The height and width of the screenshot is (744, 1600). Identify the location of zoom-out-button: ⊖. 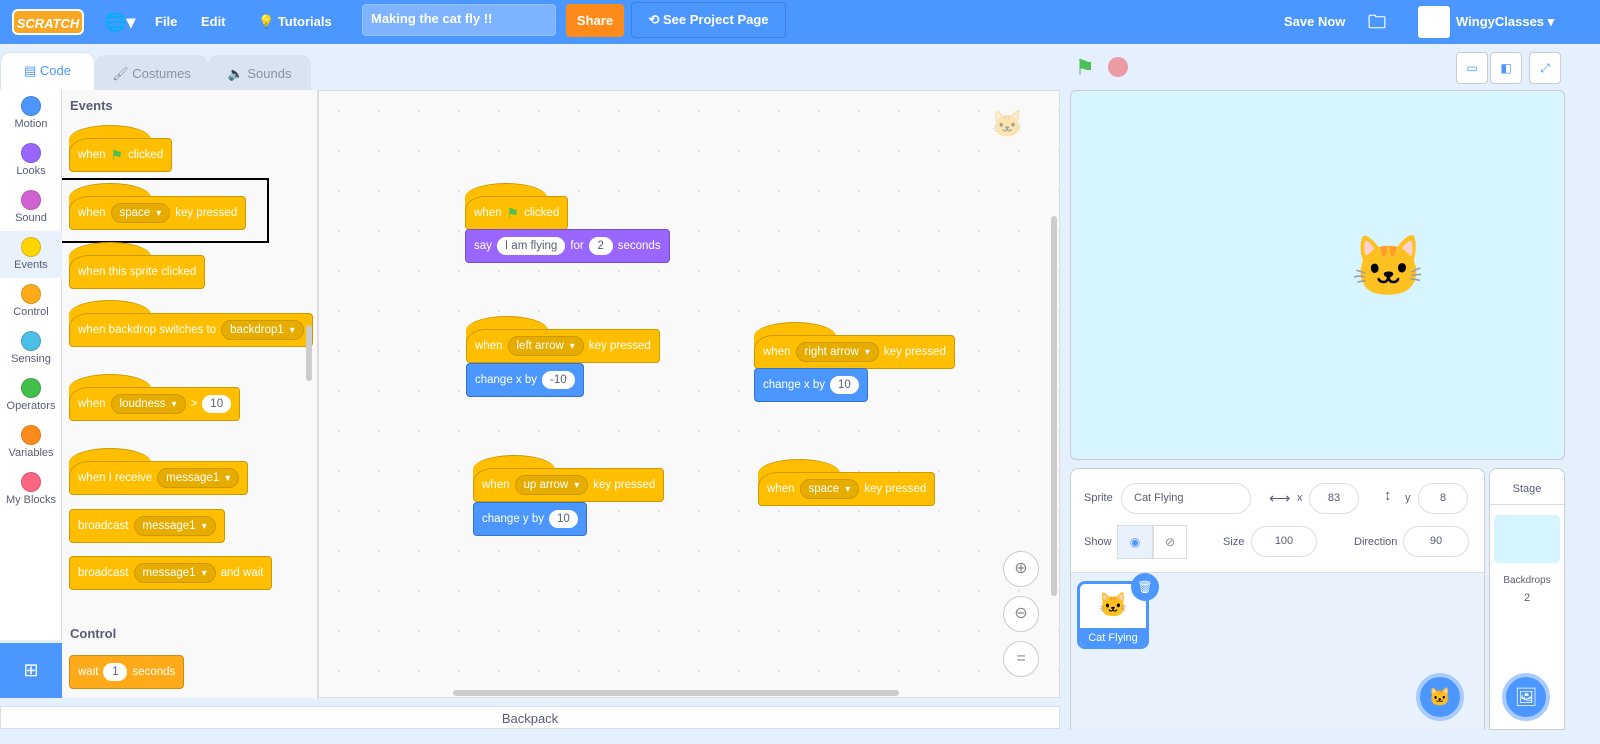
(1021, 614).